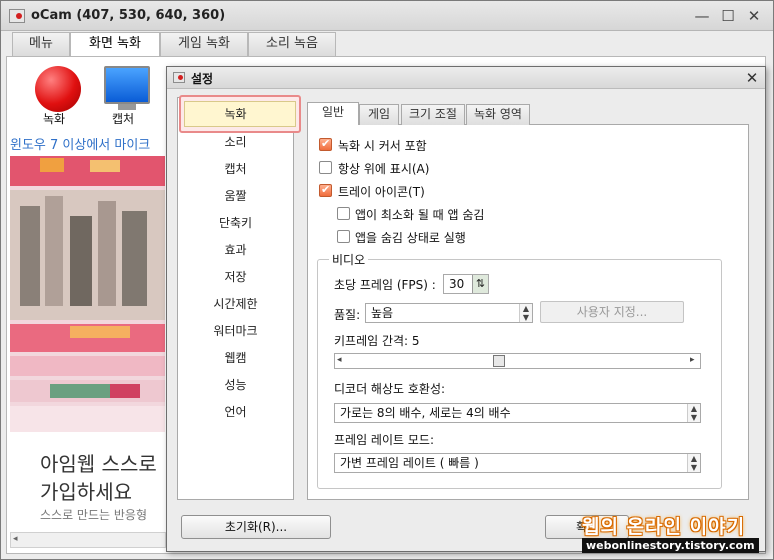 The height and width of the screenshot is (560, 774). Describe the element at coordinates (54, 119) in the screenshot. I see `record-label: 녹화` at that location.